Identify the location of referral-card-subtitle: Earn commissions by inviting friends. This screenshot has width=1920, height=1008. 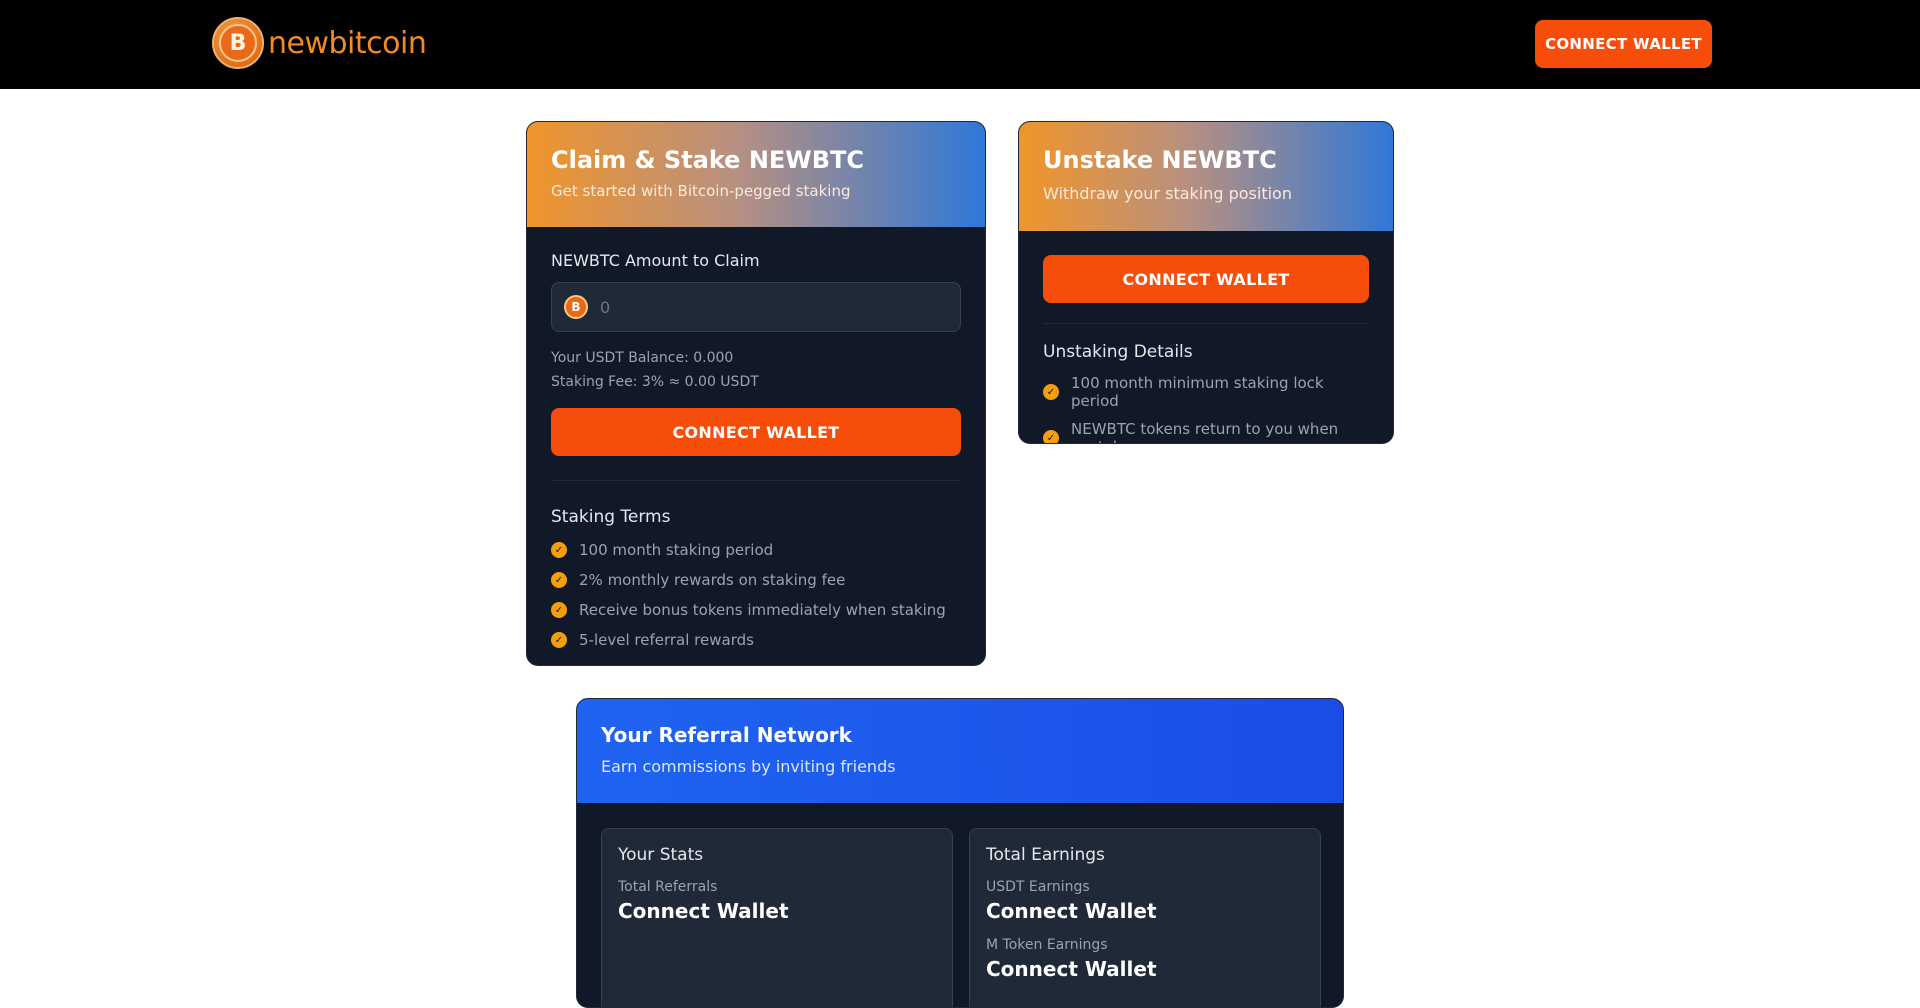
(748, 766).